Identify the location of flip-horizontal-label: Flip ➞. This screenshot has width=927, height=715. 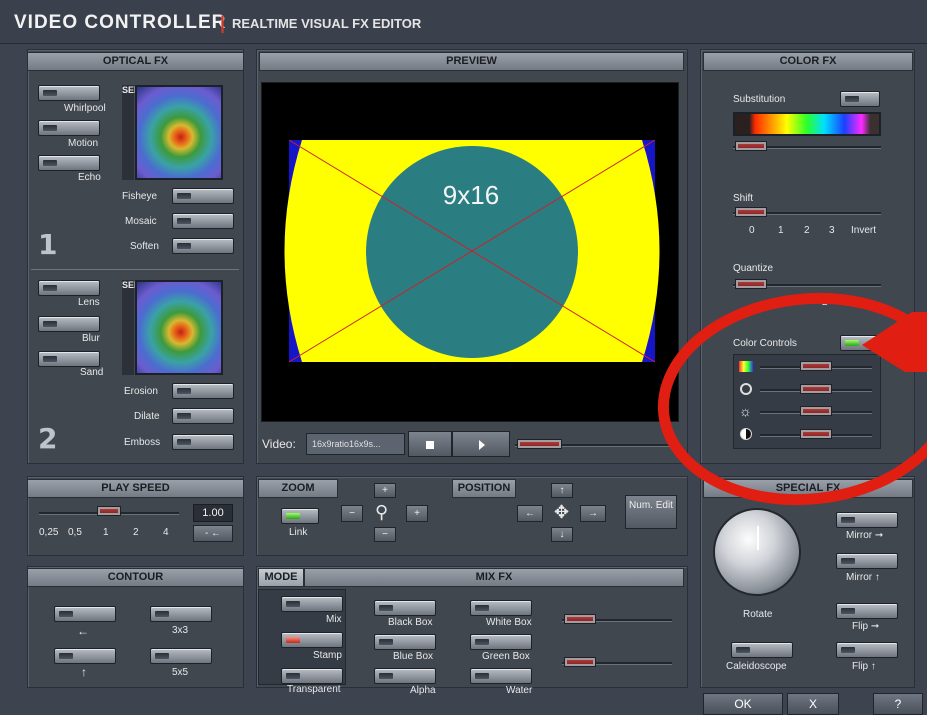
(865, 626).